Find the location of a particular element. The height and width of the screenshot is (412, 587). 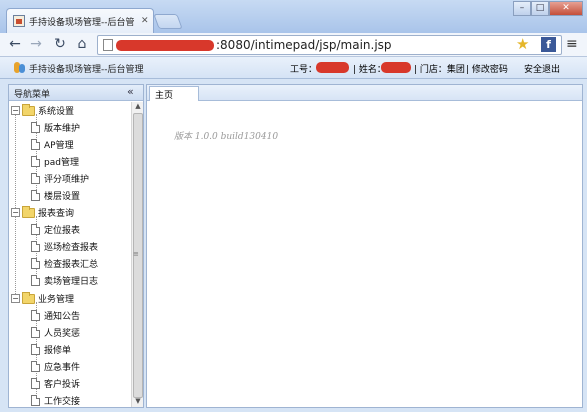

chrome-menu-icon: ≡ is located at coordinates (572, 44).